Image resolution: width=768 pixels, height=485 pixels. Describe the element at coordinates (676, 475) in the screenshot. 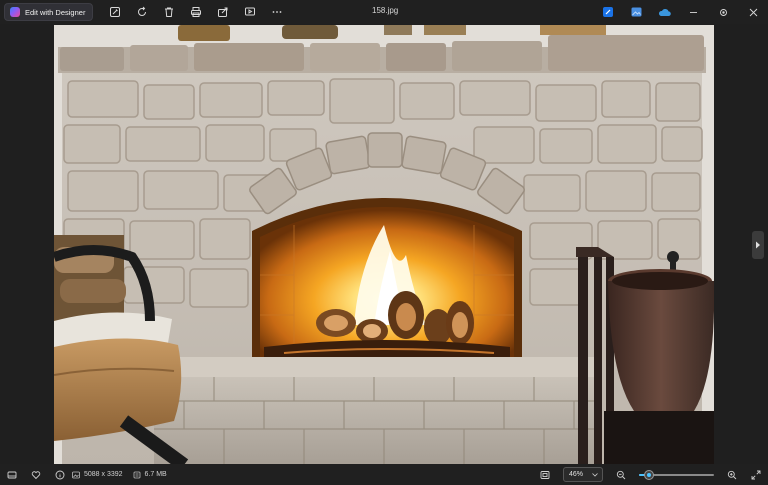

I see `zoom-slider` at that location.